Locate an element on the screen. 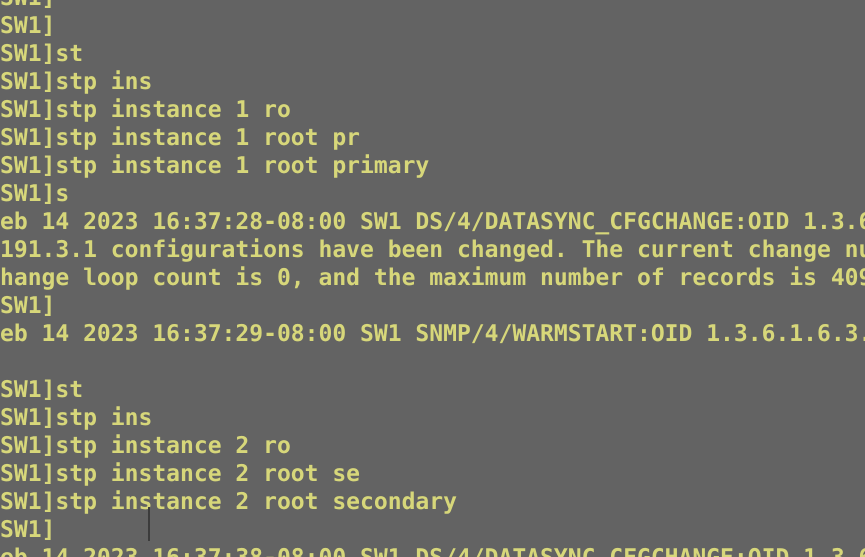 The width and height of the screenshot is (865, 557). terminal-line: SW1]stp instance 1 ro is located at coordinates (145, 110).